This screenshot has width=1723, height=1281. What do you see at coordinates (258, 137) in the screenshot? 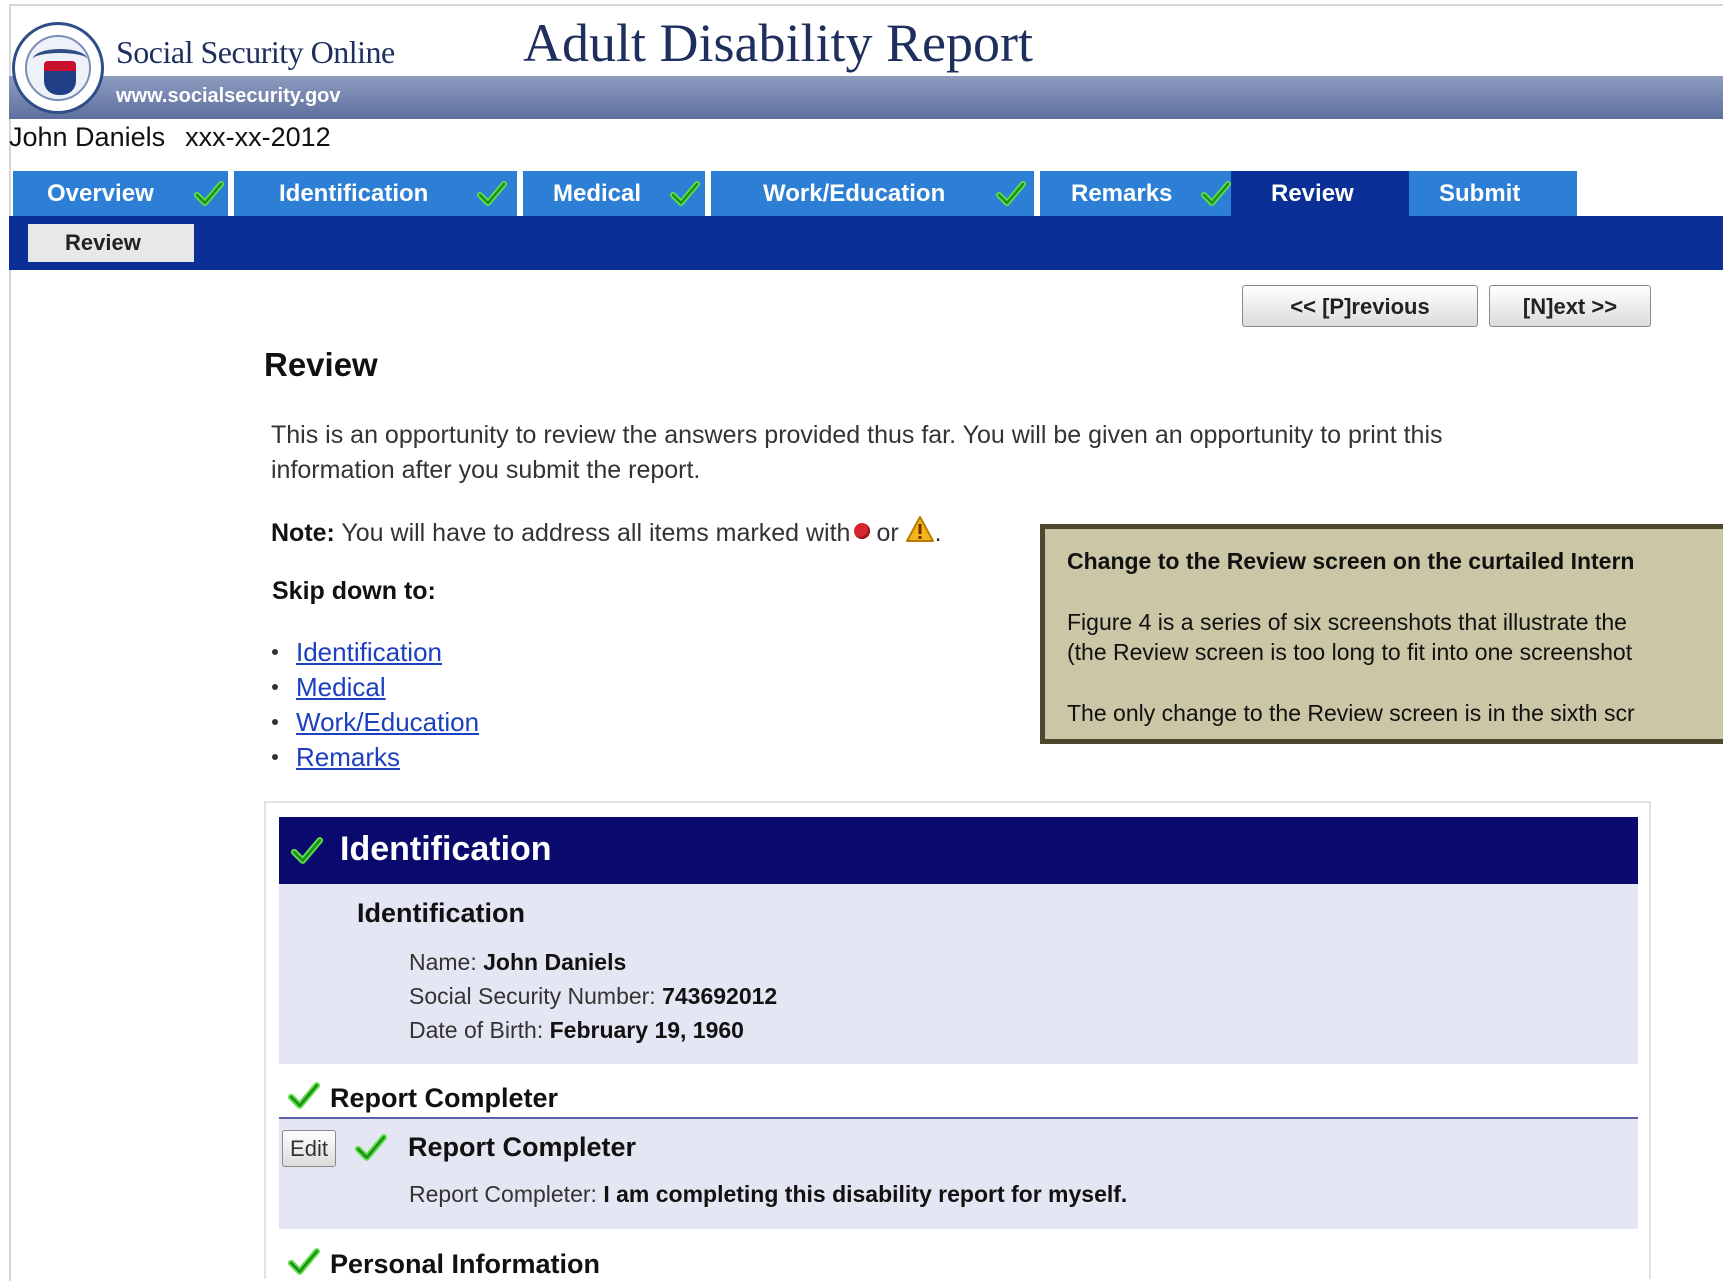
I see `user-ssn: xxx-xx-2012` at bounding box center [258, 137].